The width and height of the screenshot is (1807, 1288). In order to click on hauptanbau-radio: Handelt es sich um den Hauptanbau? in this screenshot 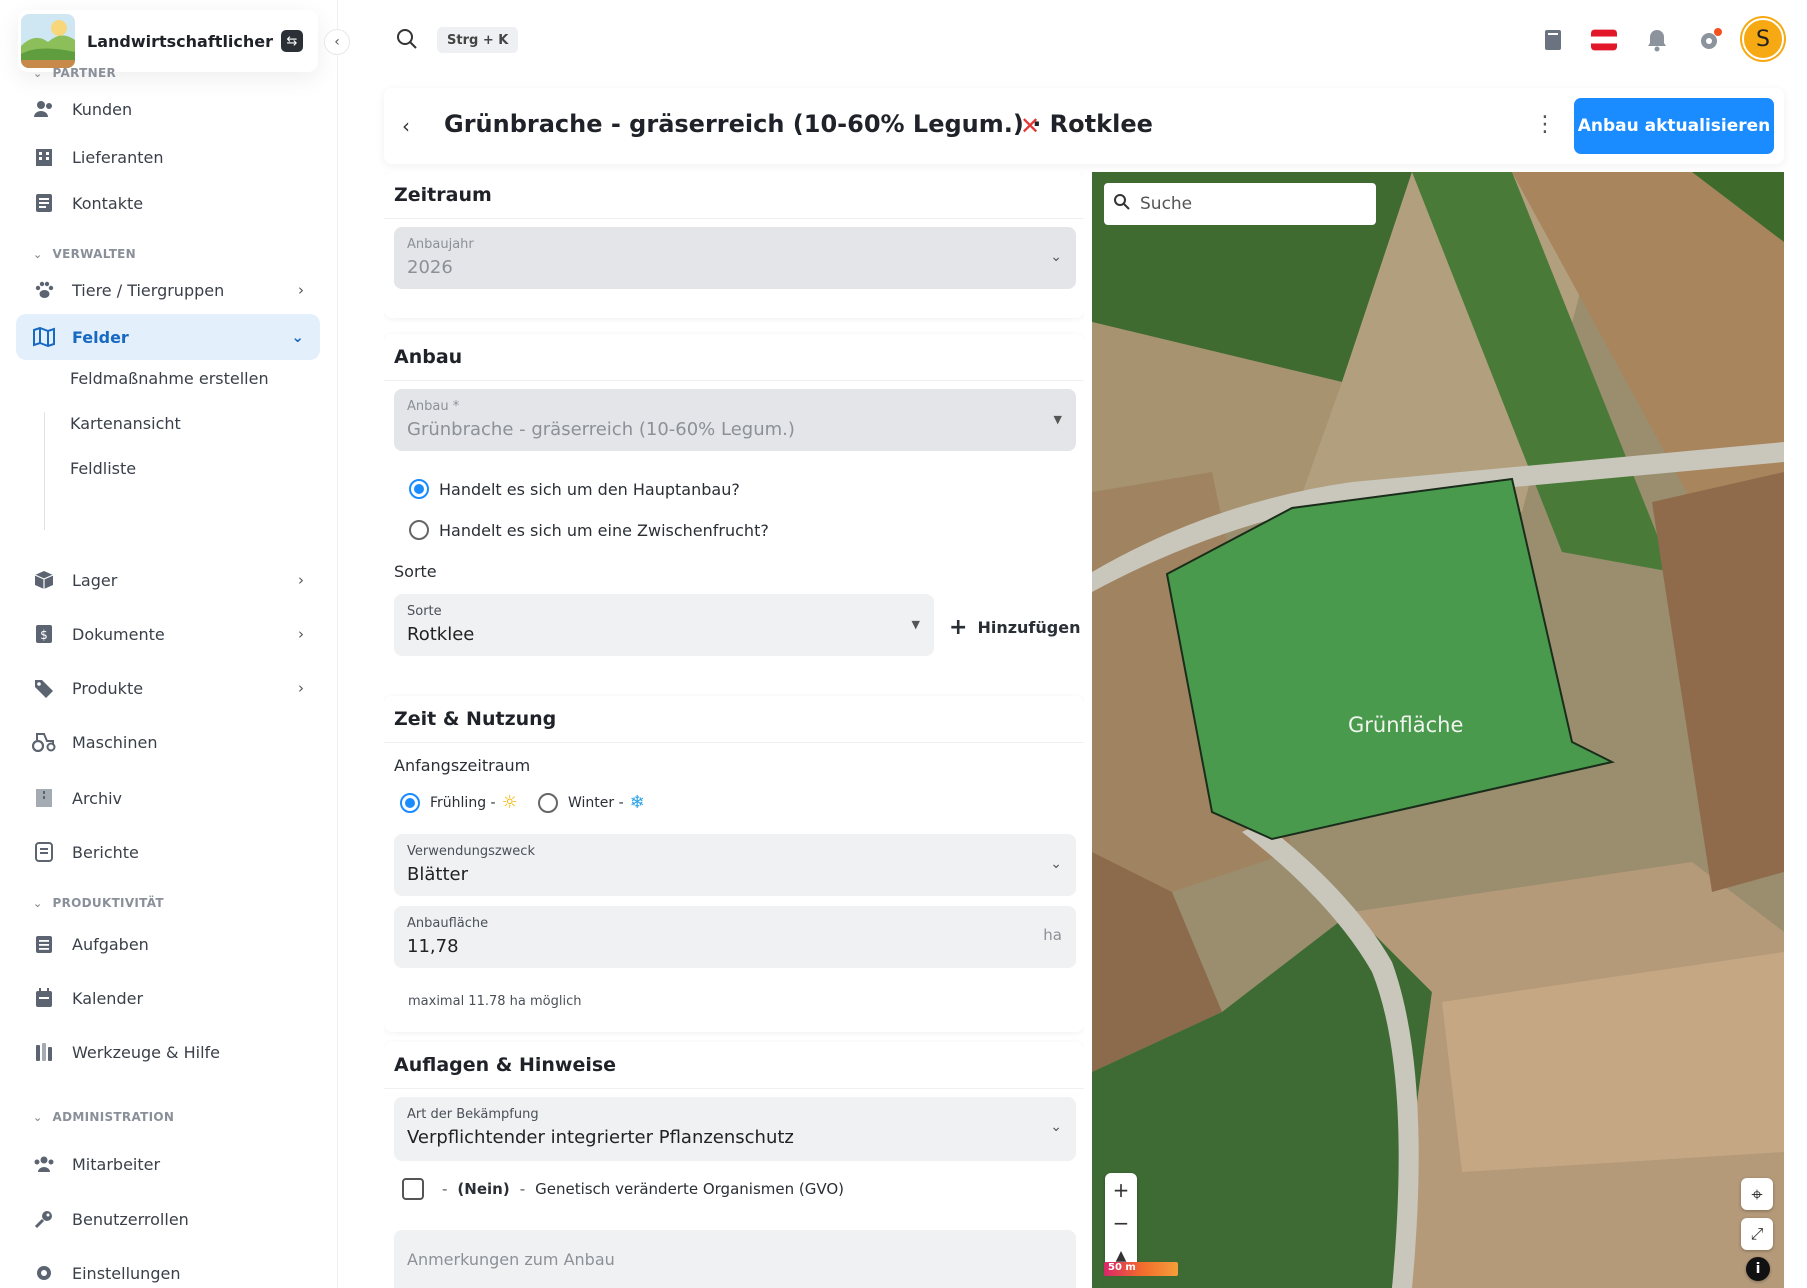, I will do `click(574, 489)`.